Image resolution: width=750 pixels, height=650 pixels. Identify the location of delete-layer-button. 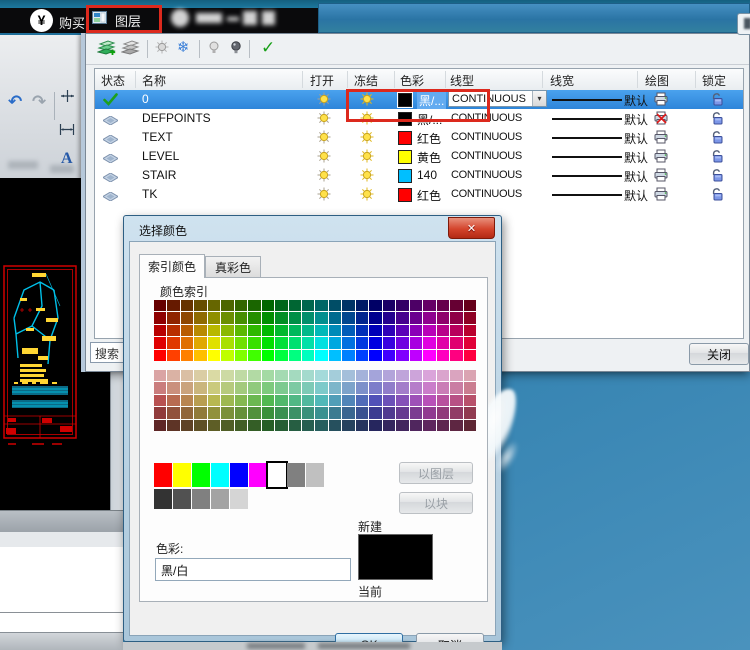
(130, 49).